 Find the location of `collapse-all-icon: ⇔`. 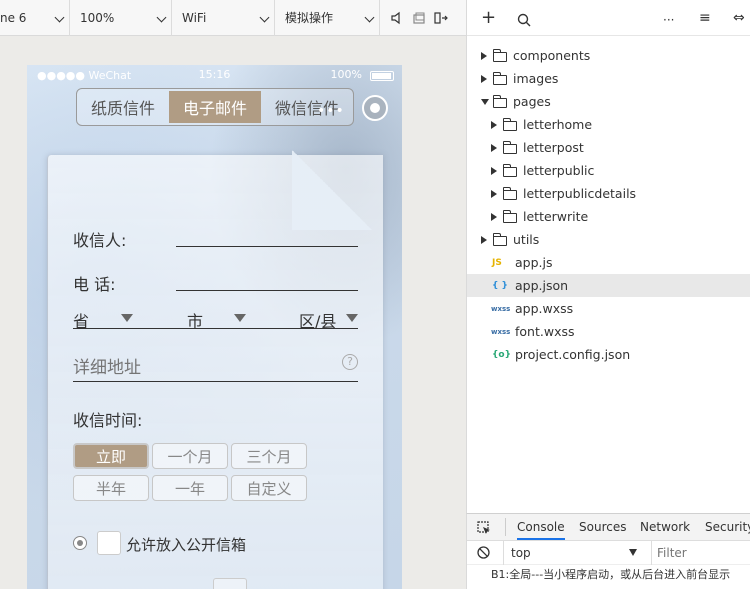

collapse-all-icon: ⇔ is located at coordinates (739, 18).